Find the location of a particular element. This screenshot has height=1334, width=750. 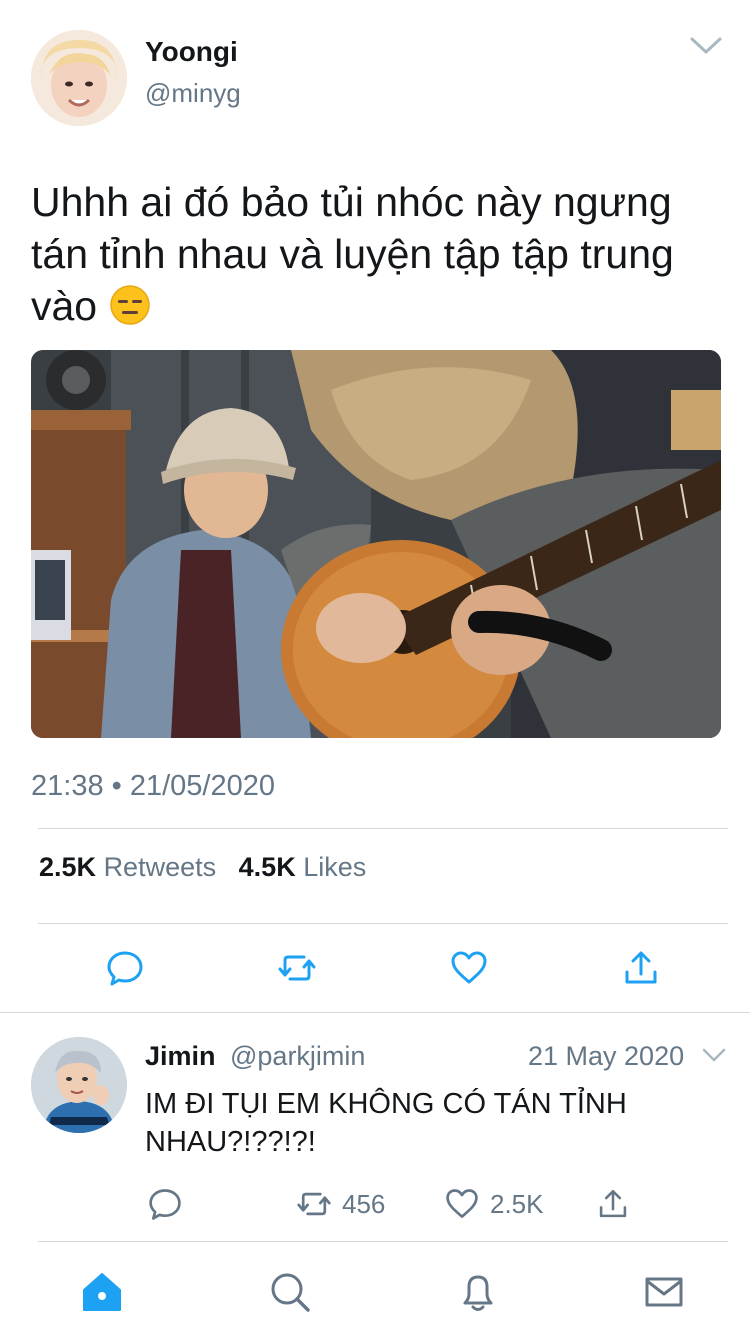

tweet-timestamp: 21:38 • 21/05/2020 is located at coordinates (153, 786).